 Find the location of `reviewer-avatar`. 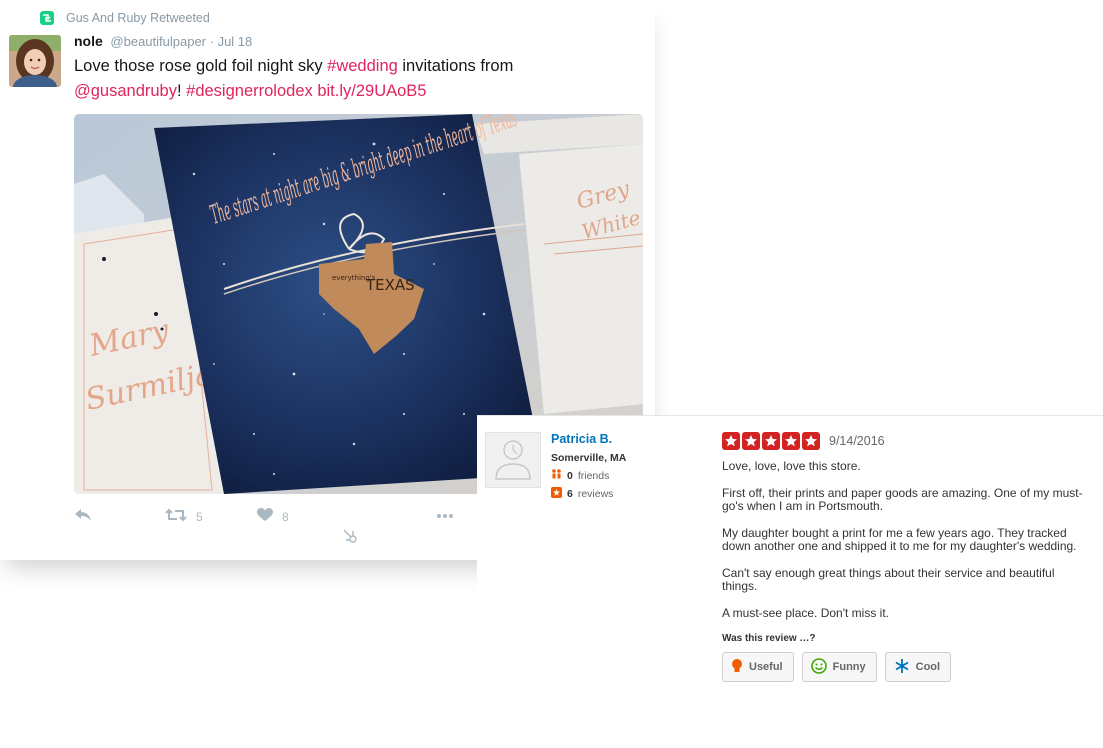

reviewer-avatar is located at coordinates (513, 460).